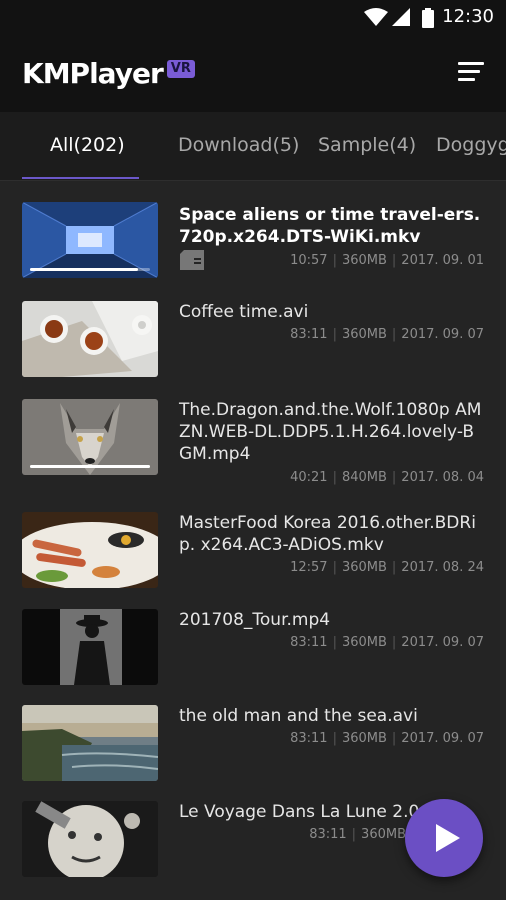 The height and width of the screenshot is (900, 506). I want to click on seascape-thumbnail, so click(90, 743).